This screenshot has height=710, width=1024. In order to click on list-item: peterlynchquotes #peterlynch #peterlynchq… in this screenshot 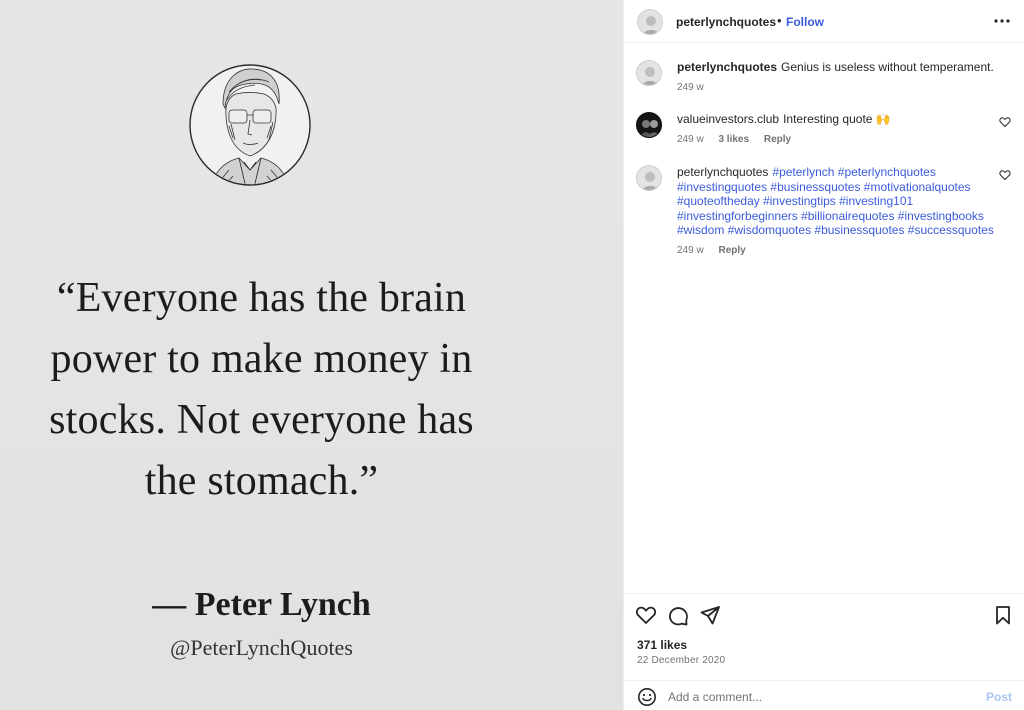, I will do `click(823, 211)`.